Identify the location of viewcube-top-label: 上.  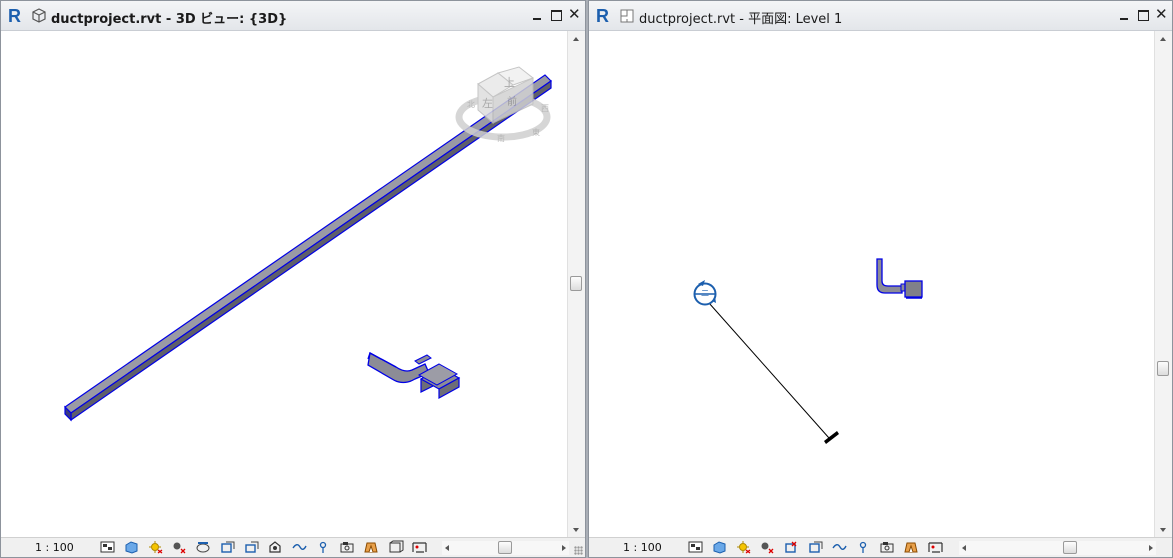
(509, 82).